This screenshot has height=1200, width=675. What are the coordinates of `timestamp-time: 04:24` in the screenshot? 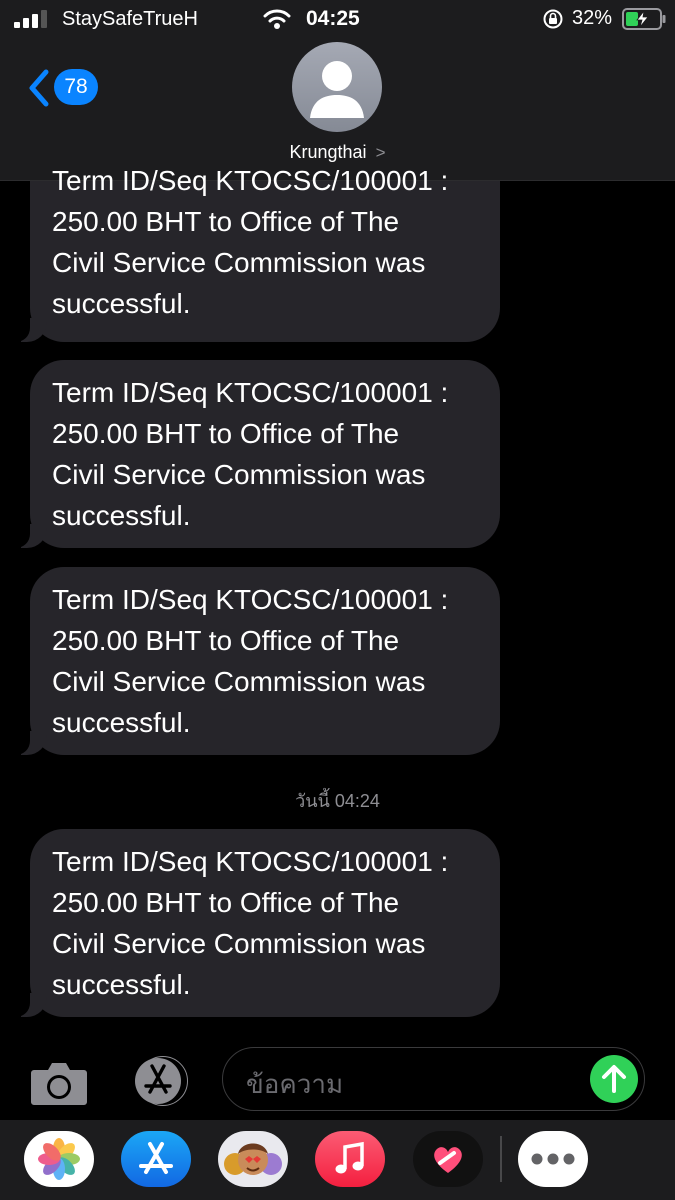 It's located at (357, 801).